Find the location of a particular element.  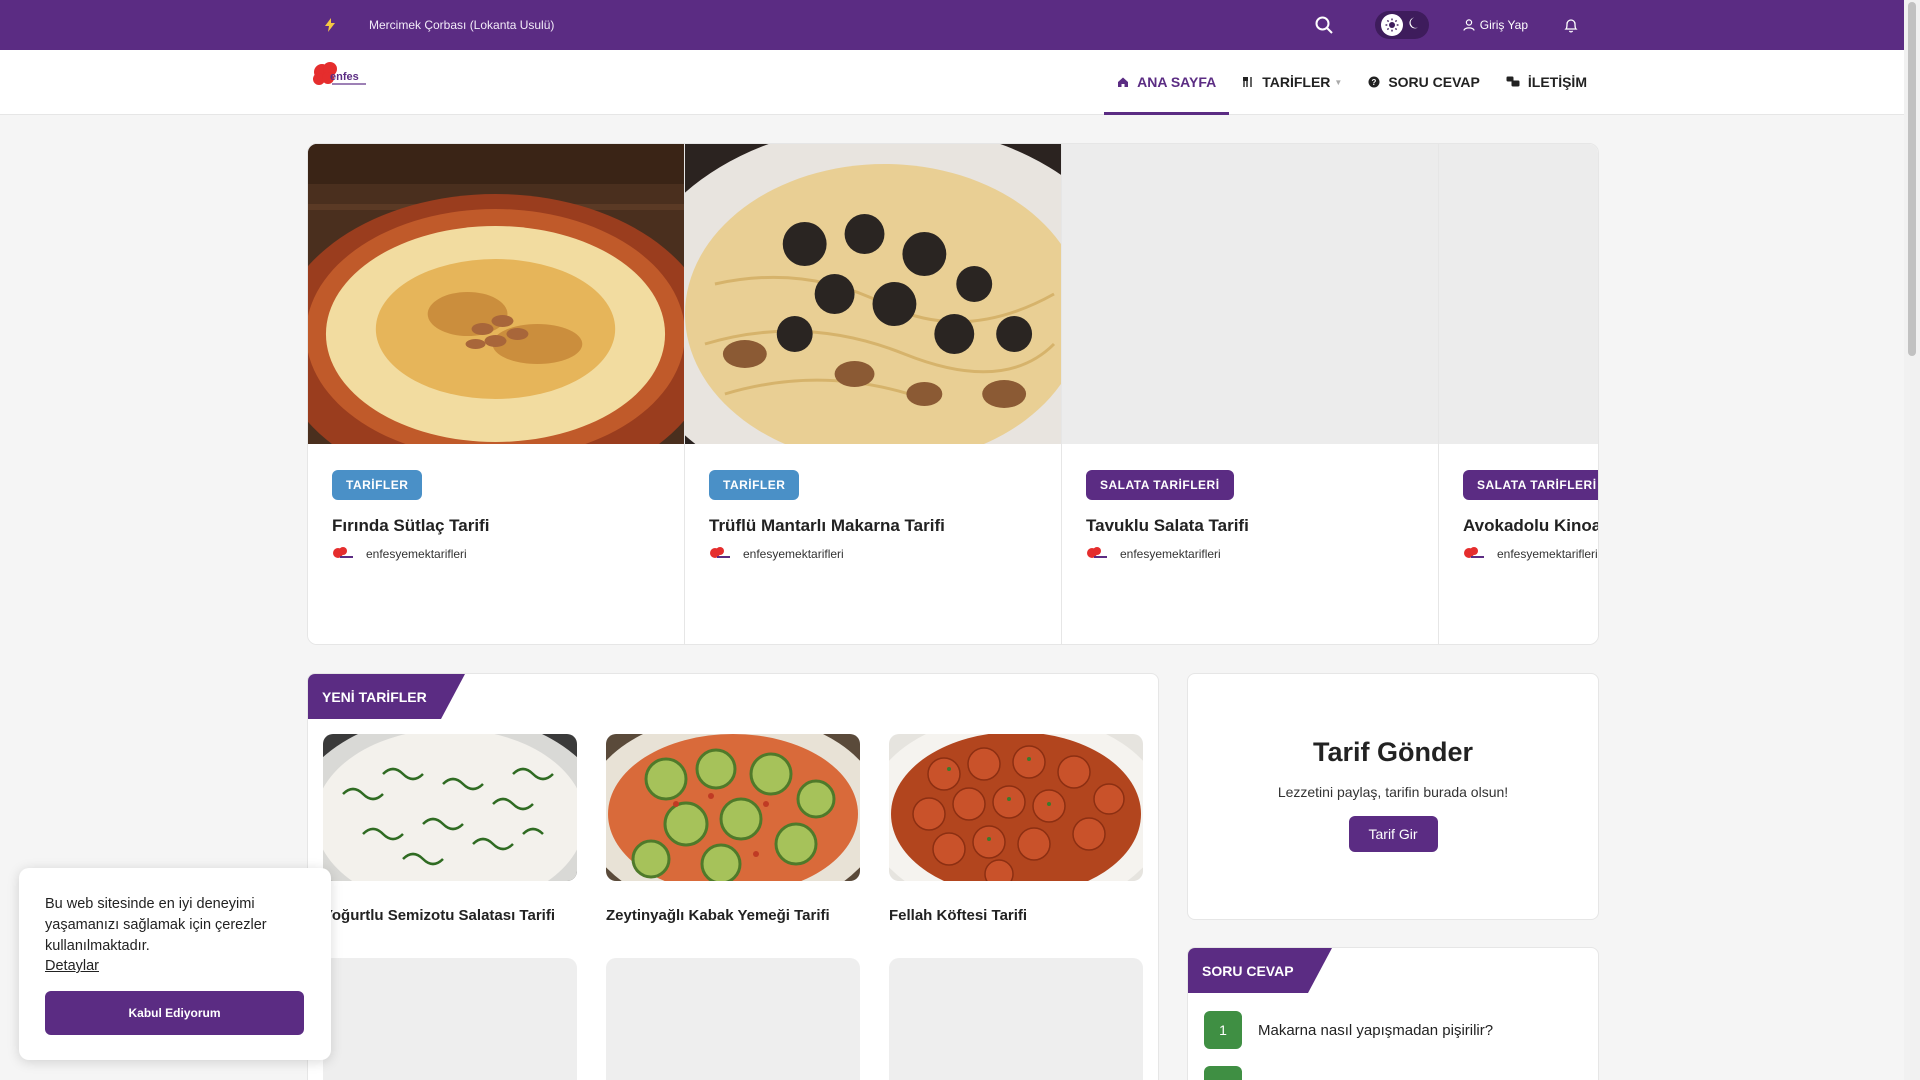

qa-number: 1 is located at coordinates (1223, 1030).